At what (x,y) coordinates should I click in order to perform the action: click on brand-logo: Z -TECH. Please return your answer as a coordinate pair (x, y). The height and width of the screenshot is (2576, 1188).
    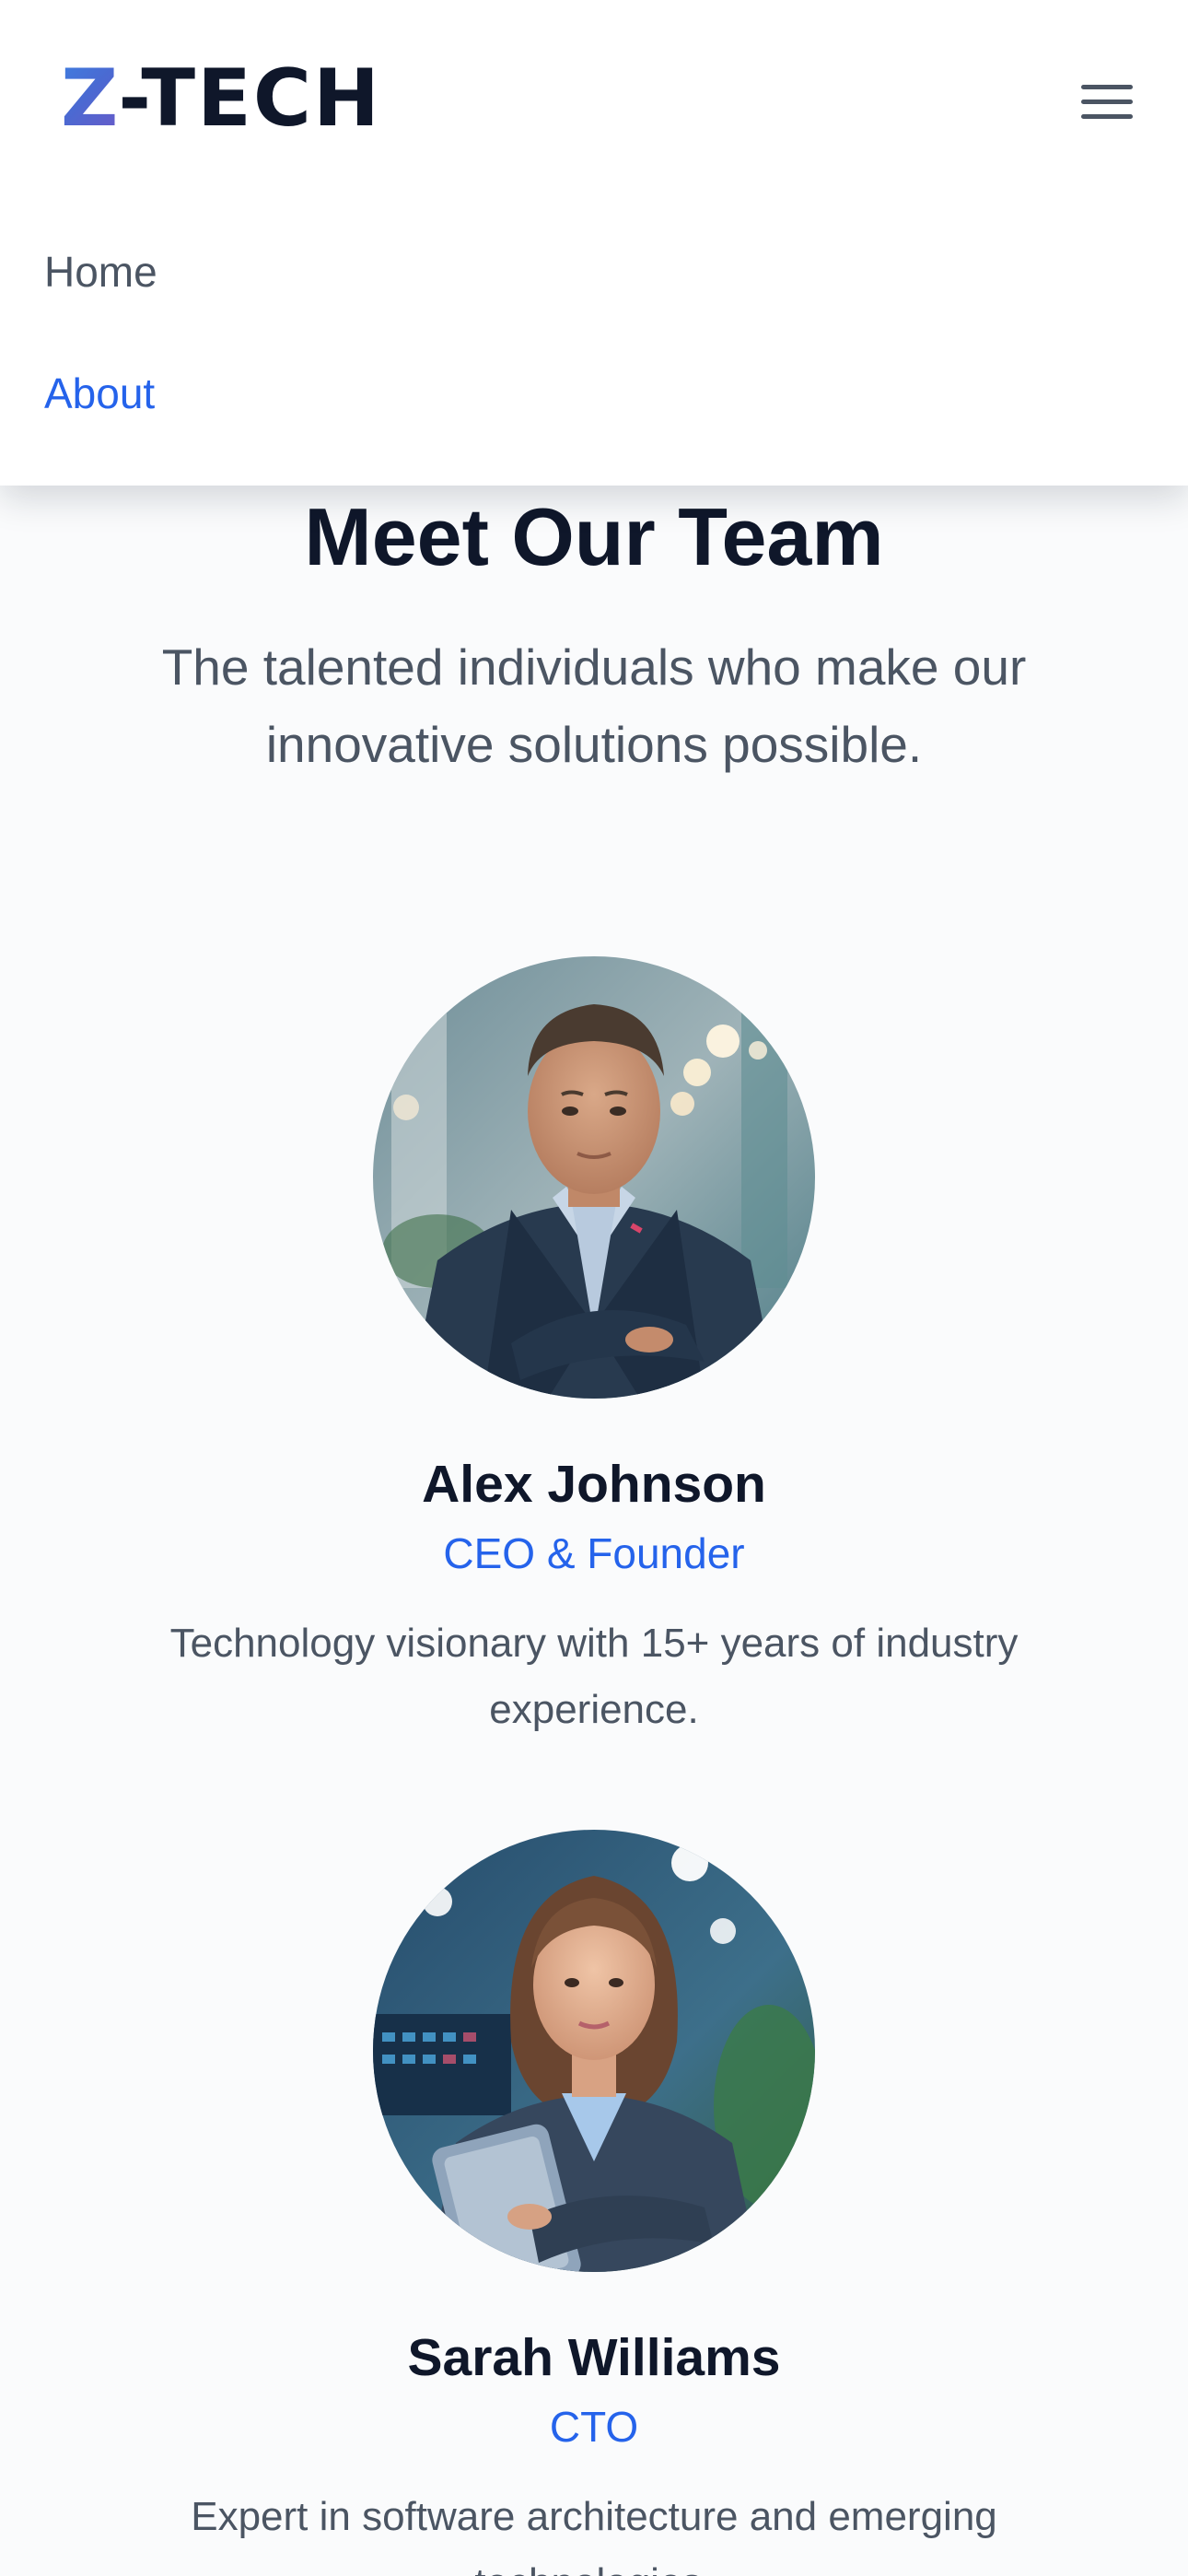
    Looking at the image, I should click on (221, 98).